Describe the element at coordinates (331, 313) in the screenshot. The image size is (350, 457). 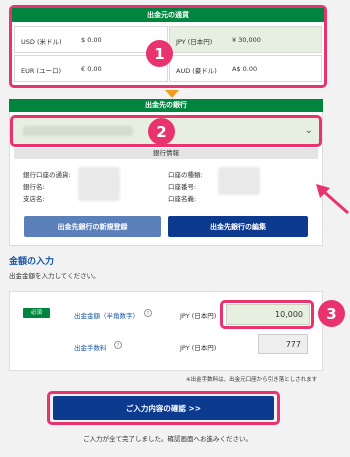
I see `step-3-badge: 3` at that location.